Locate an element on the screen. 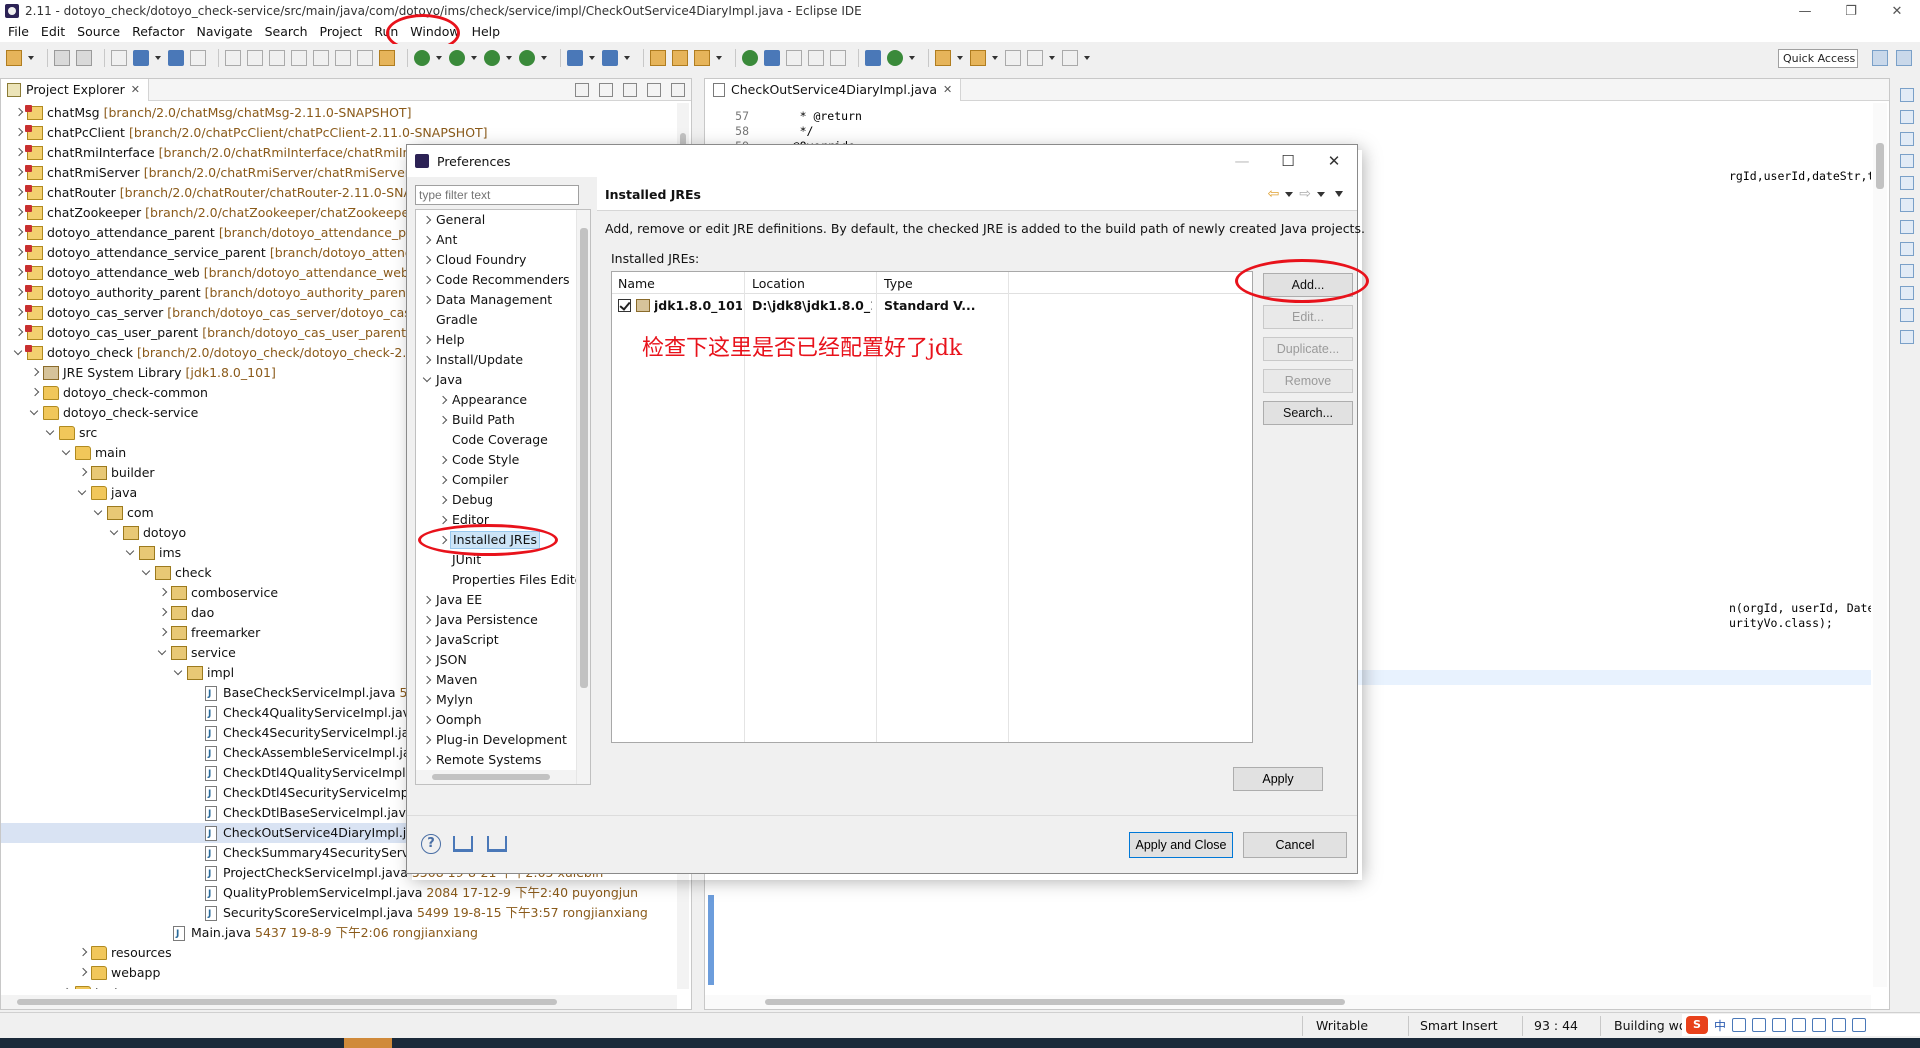  user-icon is located at coordinates (1839, 1025).